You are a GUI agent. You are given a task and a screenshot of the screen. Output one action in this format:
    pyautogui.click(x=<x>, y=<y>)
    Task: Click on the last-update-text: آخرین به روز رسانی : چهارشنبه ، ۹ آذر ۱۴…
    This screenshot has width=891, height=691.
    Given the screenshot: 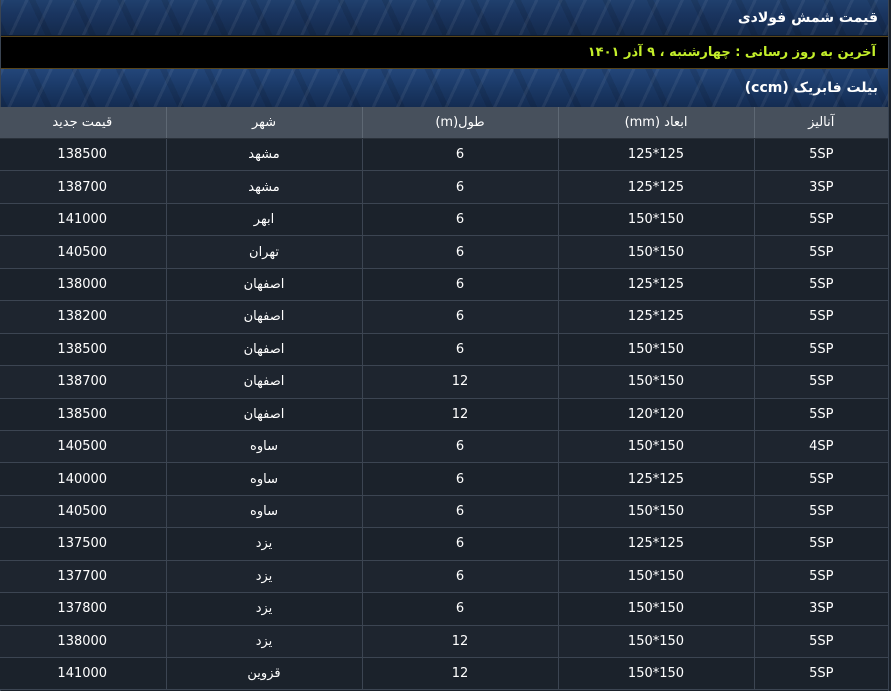 What is the action you would take?
    pyautogui.click(x=731, y=52)
    